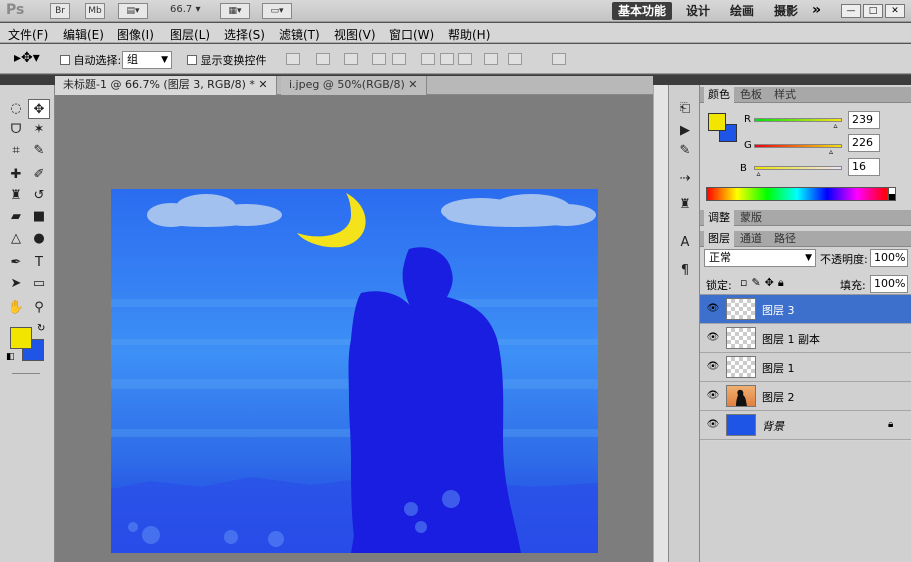  I want to click on tab-i-jpeg: i.jpeg @ 50%(RGB/8) ✕, so click(354, 85).